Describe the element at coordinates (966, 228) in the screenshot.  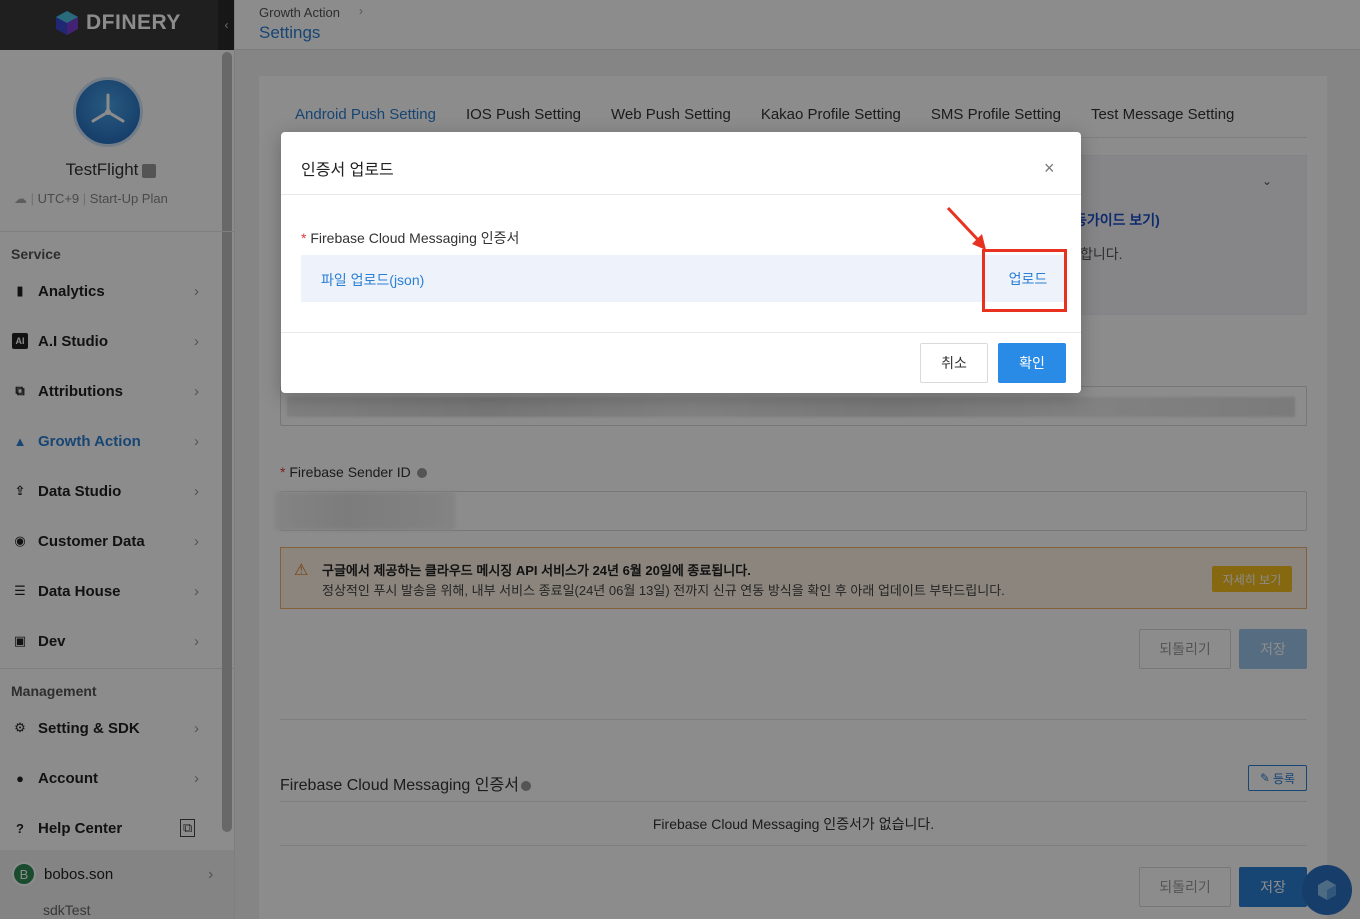
I see `highlight-arrow-icon` at that location.